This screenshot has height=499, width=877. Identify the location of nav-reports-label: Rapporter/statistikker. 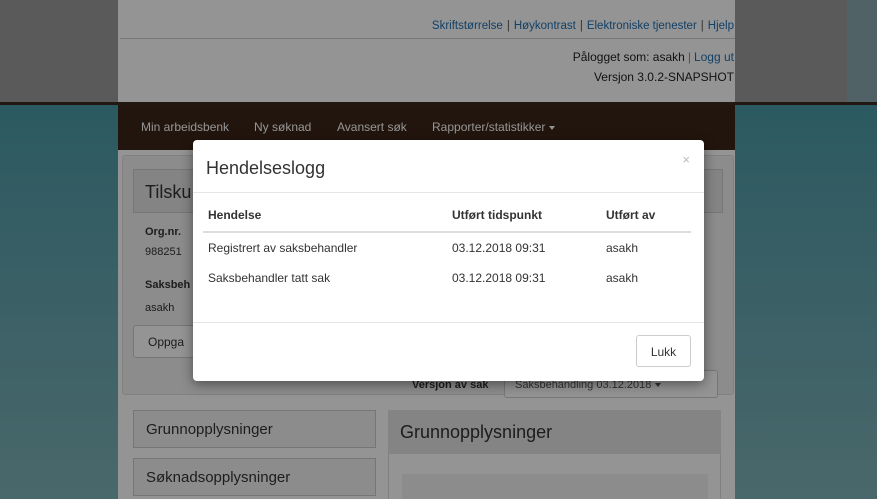
(489, 127).